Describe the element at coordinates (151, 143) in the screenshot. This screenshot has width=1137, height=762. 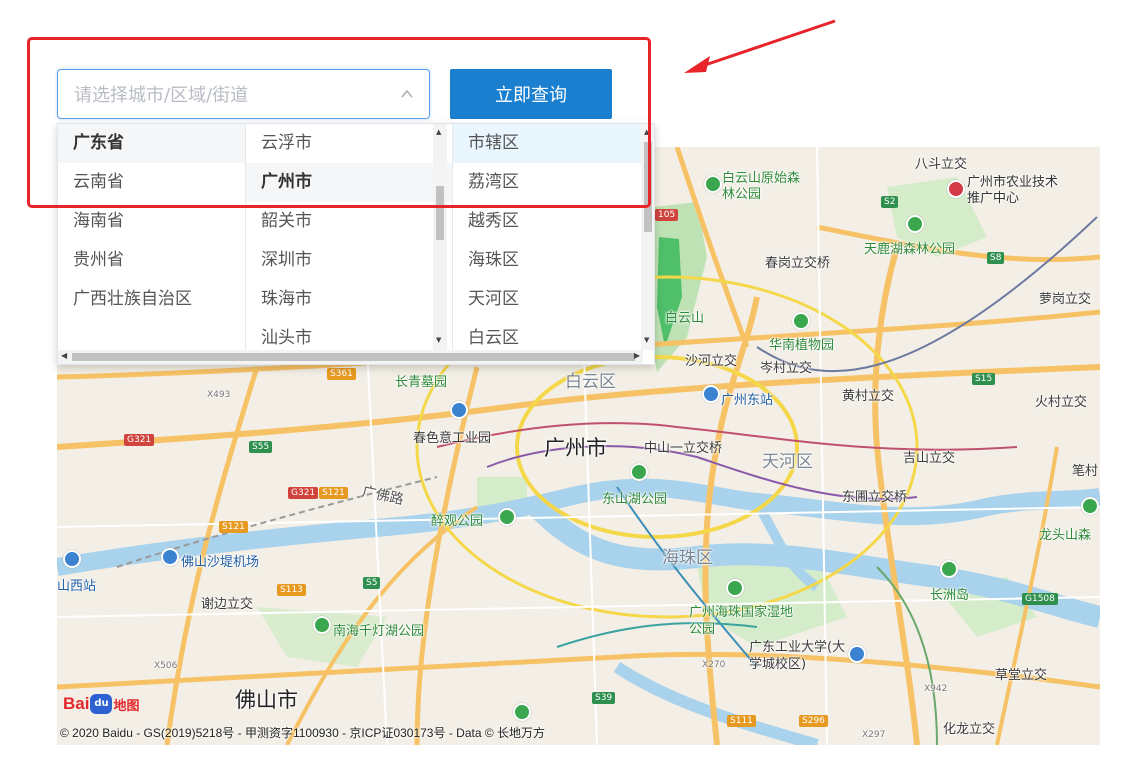
I see `province-option: 广东省` at that location.